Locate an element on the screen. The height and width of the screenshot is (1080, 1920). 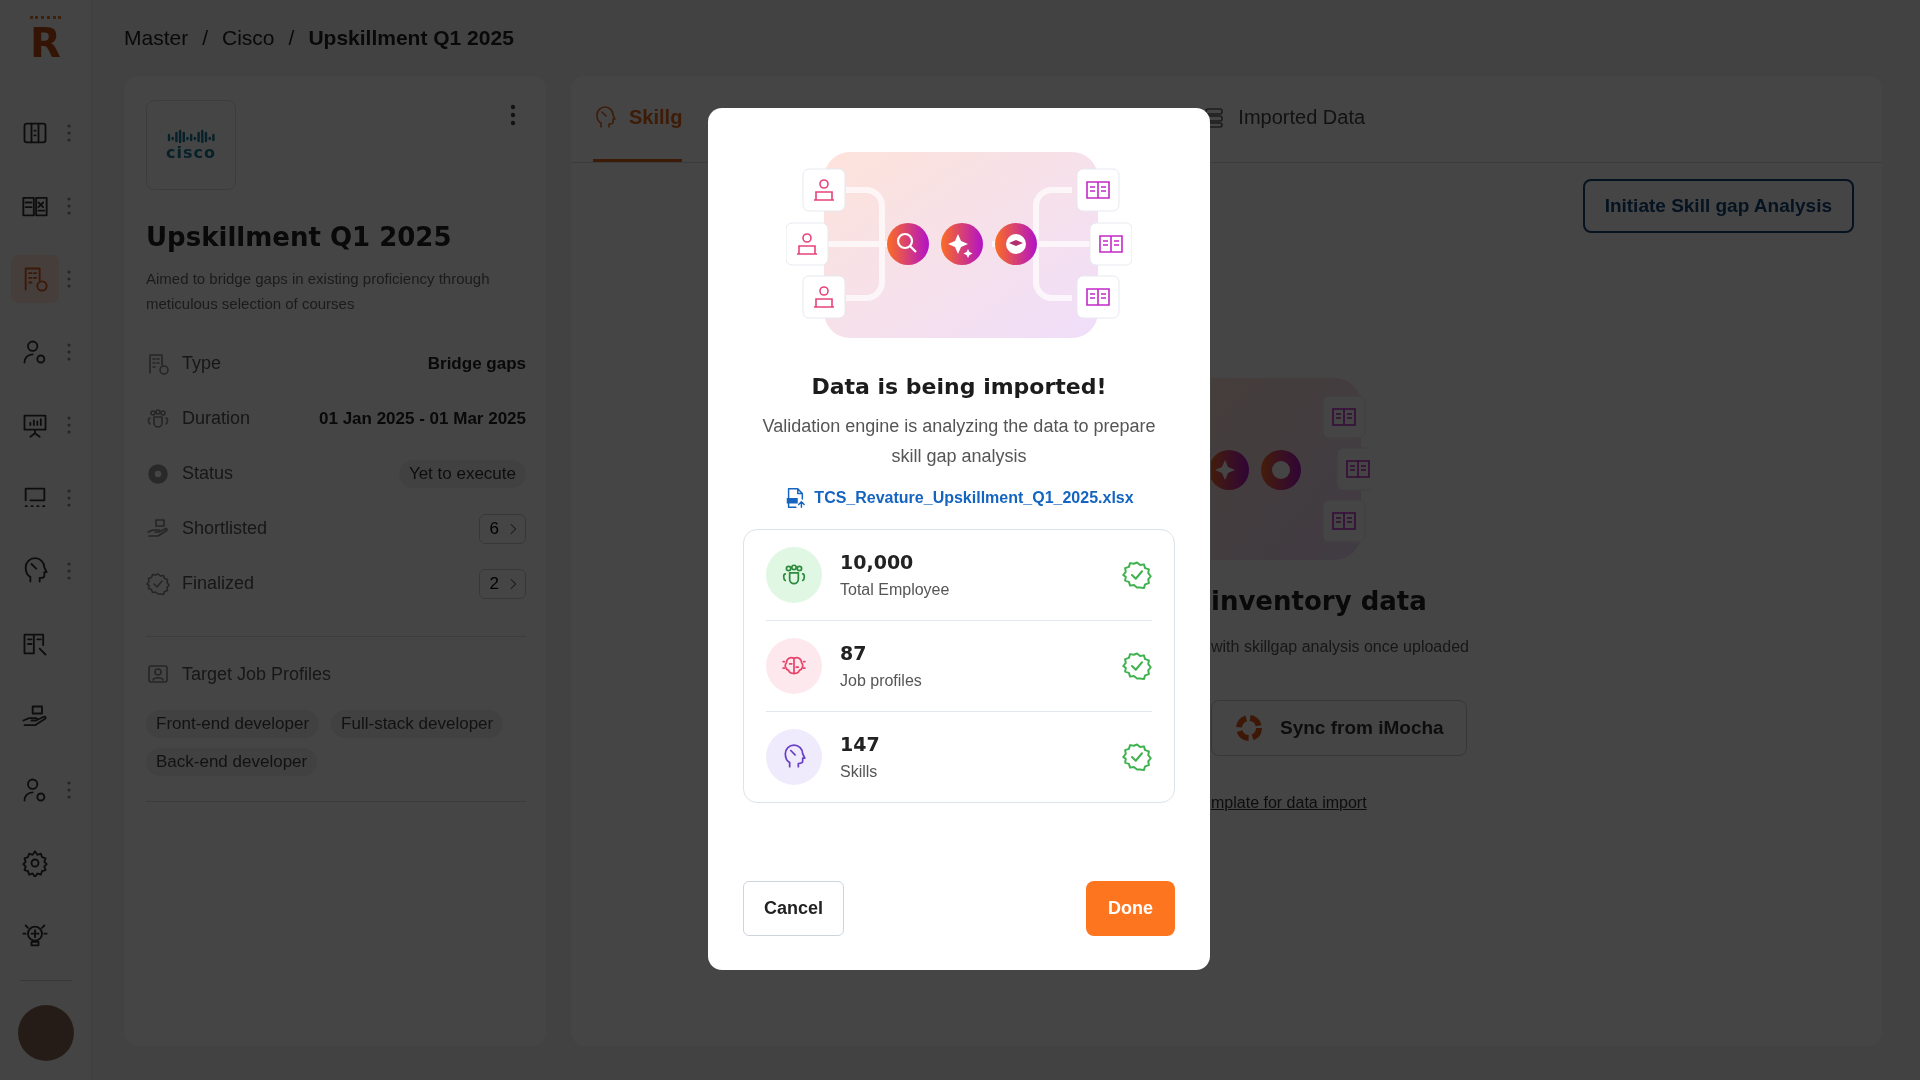
breadcrumb-item: Cisco is located at coordinates (248, 38).